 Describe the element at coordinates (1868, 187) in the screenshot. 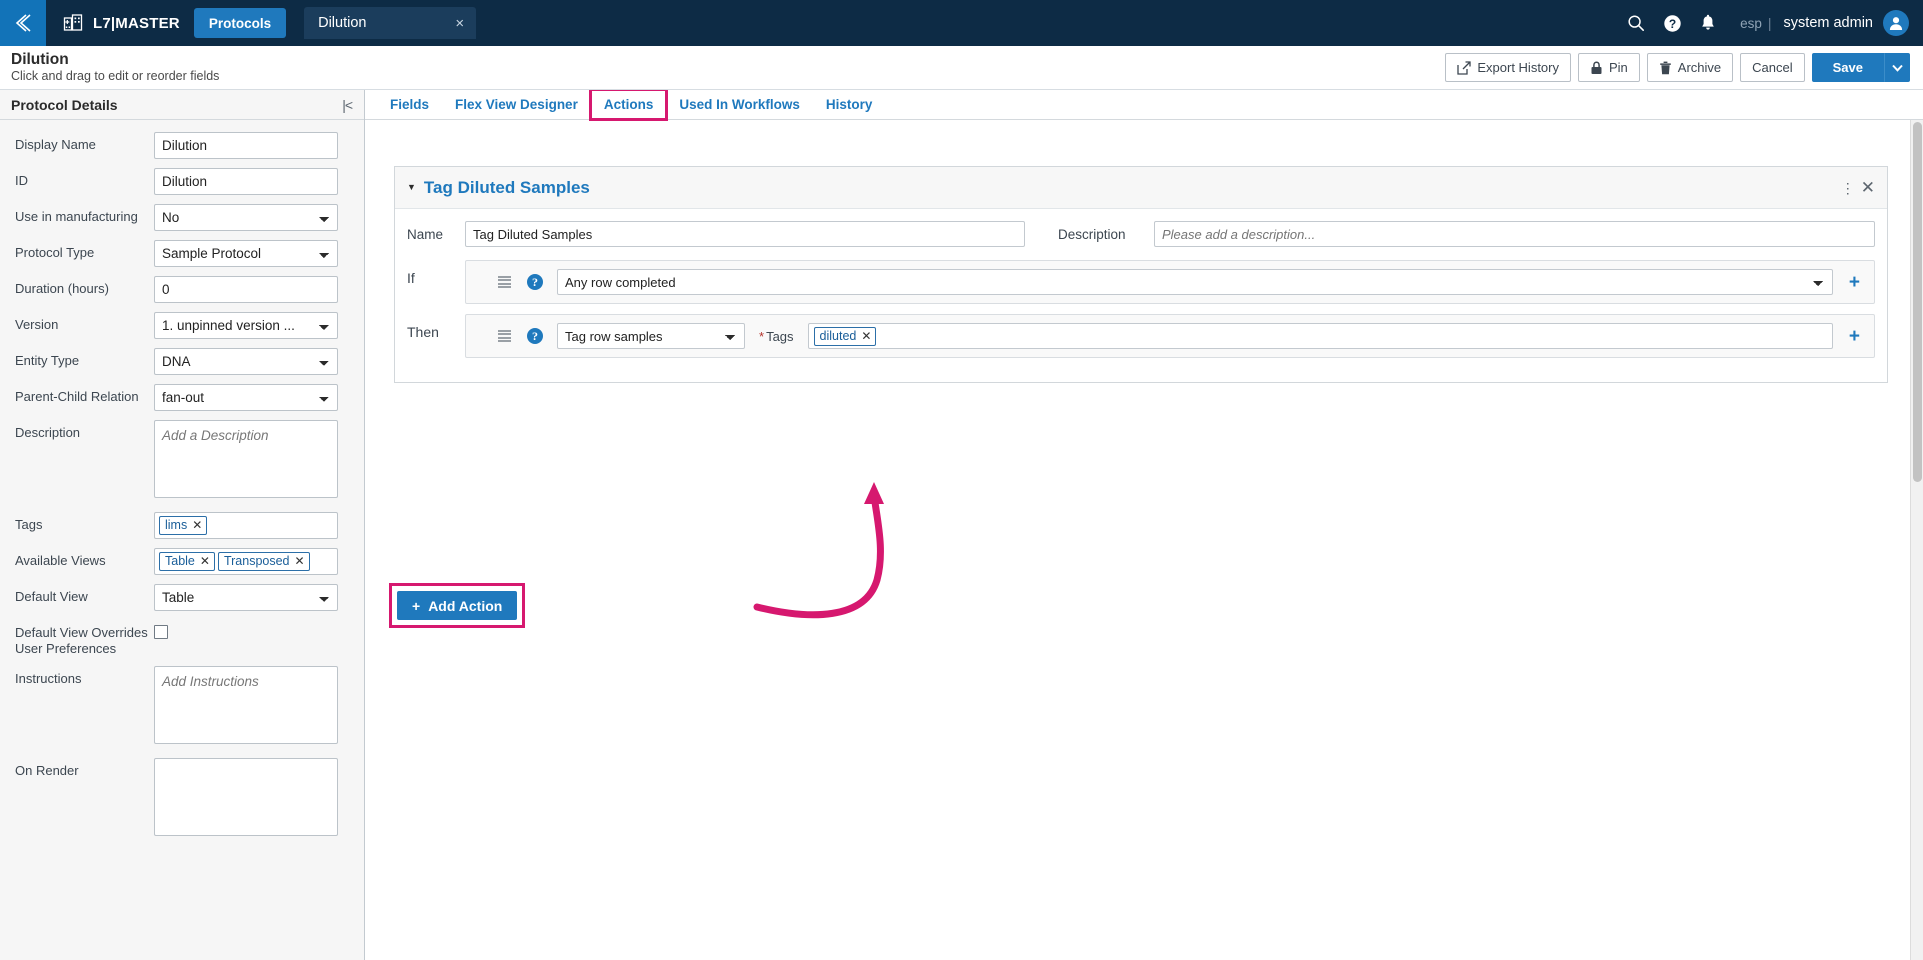

I see `close-icon: ✕` at that location.